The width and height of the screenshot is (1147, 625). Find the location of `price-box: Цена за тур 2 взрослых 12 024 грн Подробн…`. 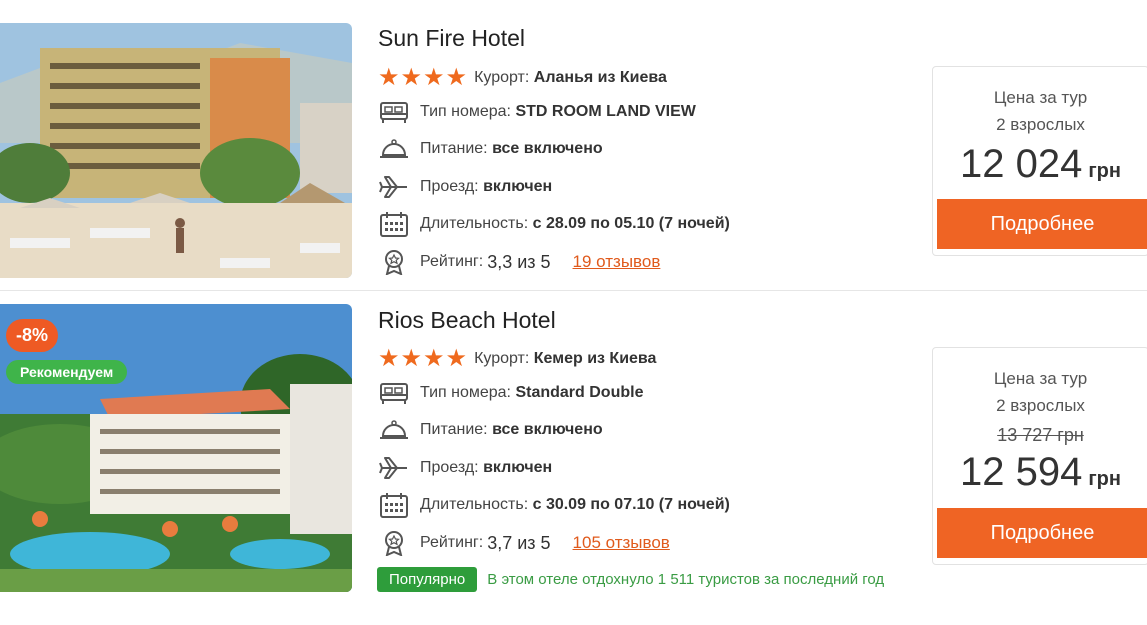

price-box: Цена за тур 2 взрослых 12 024 грн Подробн… is located at coordinates (1039, 161).